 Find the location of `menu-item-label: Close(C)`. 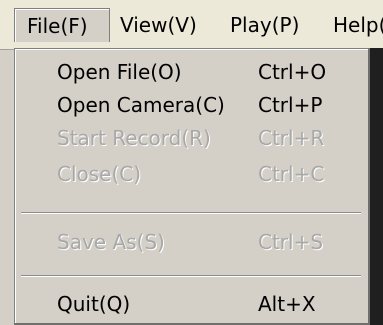

menu-item-label: Close(C) is located at coordinates (99, 174).